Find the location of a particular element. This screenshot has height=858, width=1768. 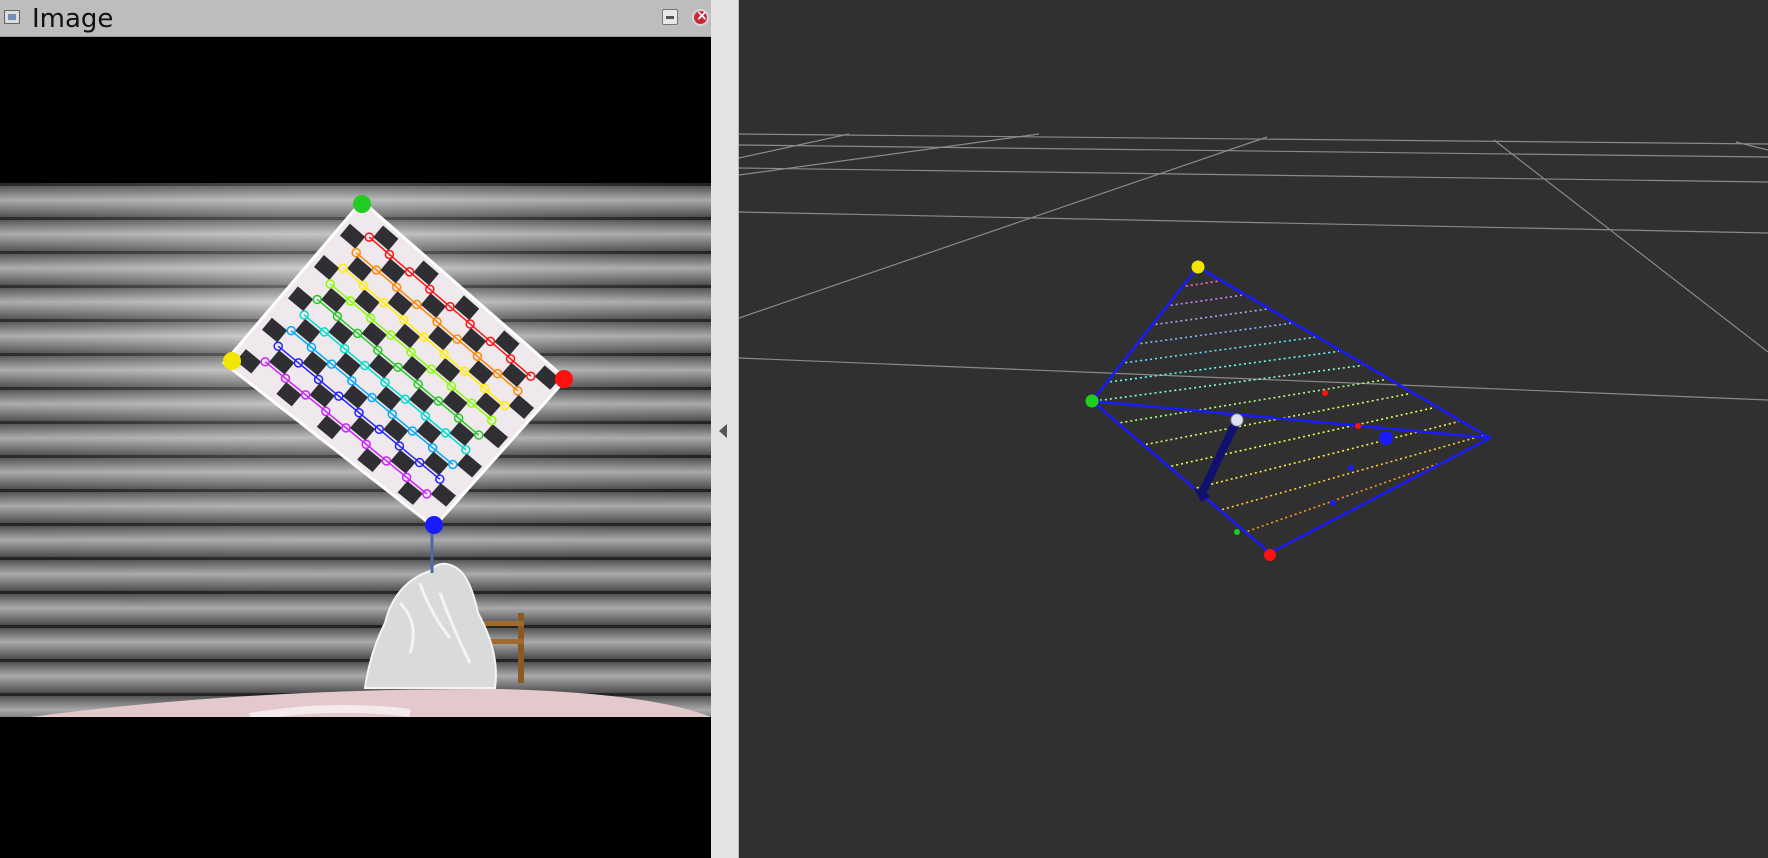

window-titlebar: Image is located at coordinates (355, 18).